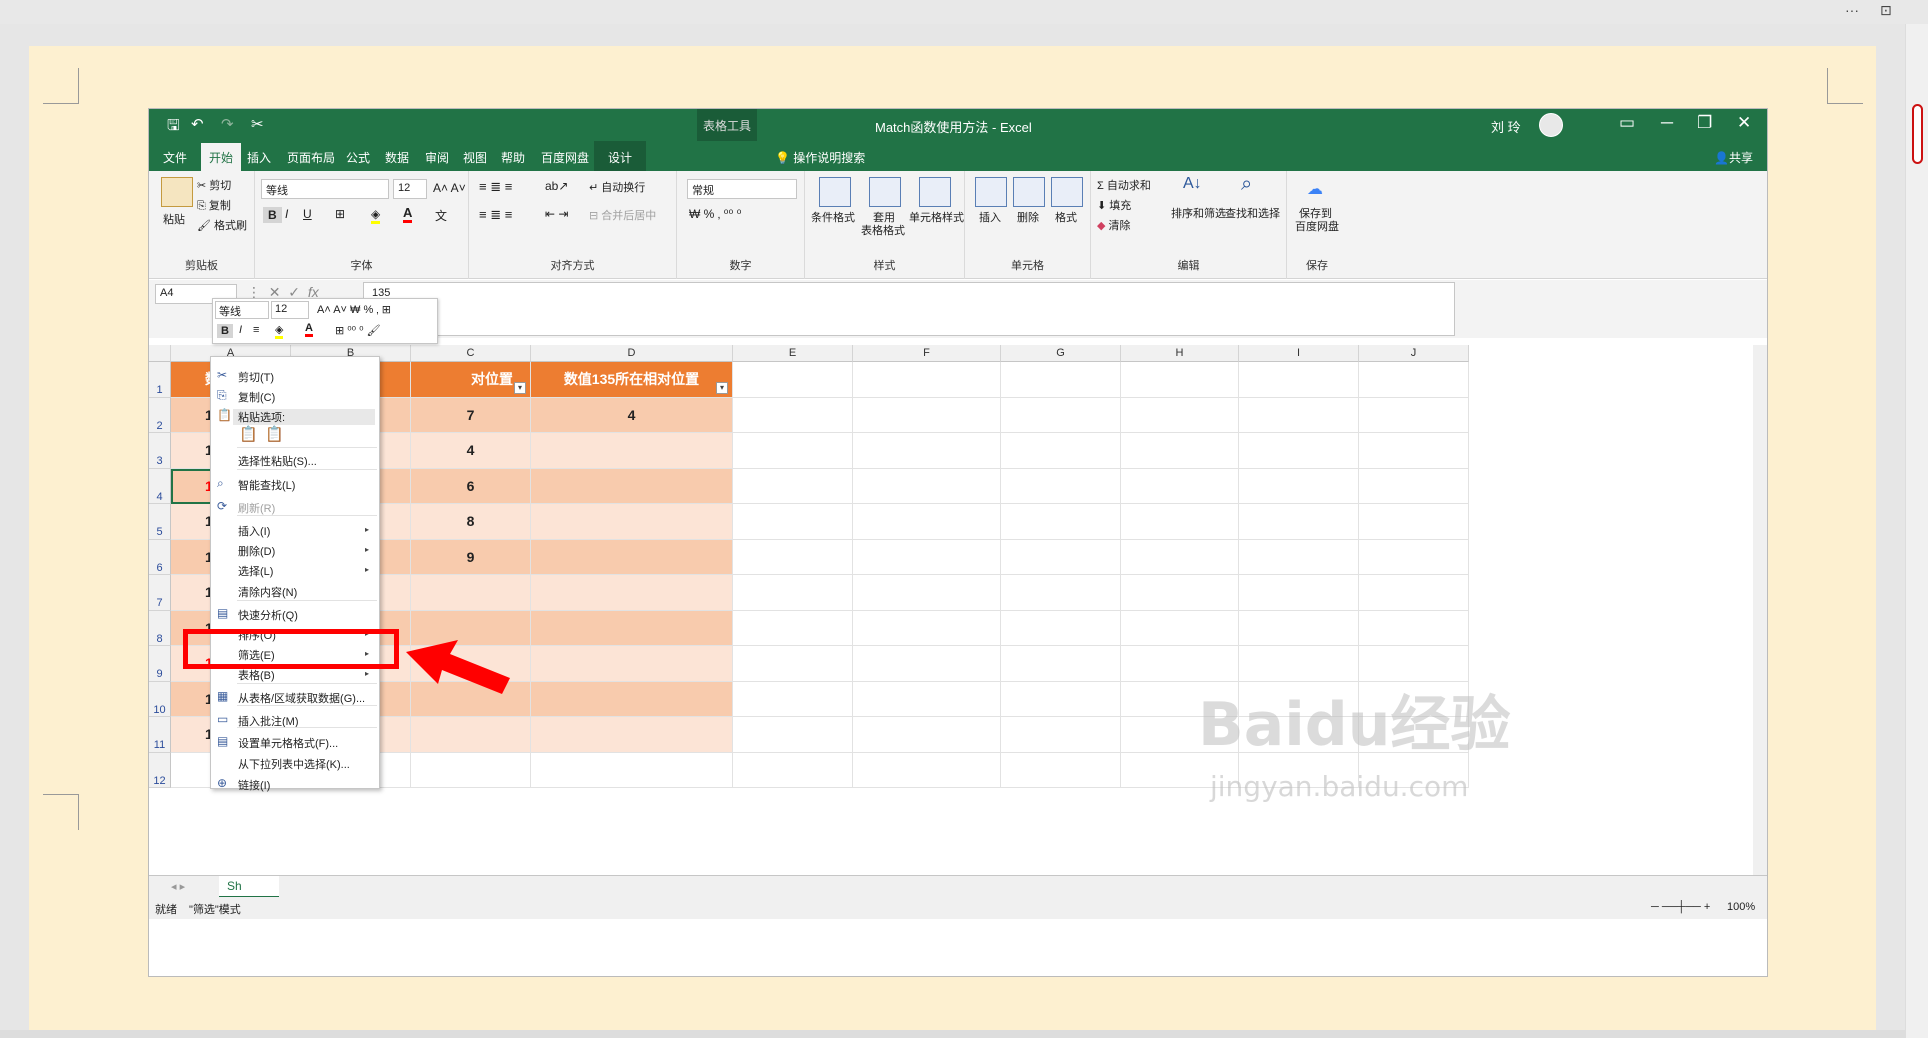 This screenshot has width=1928, height=1038. I want to click on merge-center-button: ⊟ 合并后居中, so click(622, 215).